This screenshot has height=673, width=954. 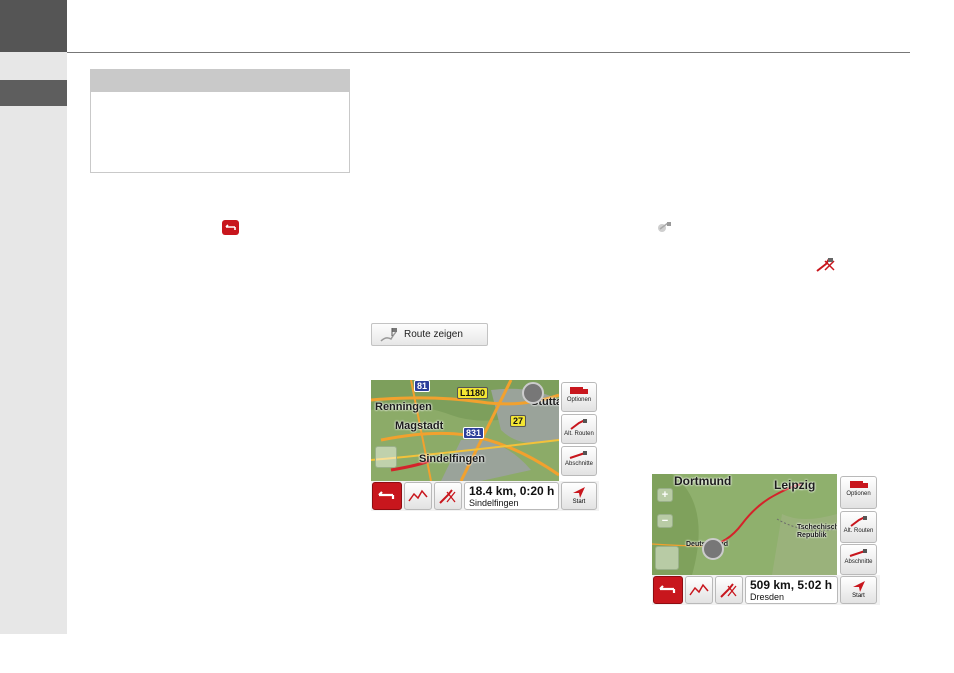 I want to click on bottom-bar-1: 18.4 km, 0:20 h Sindelfingen Start, so click(x=485, y=496).